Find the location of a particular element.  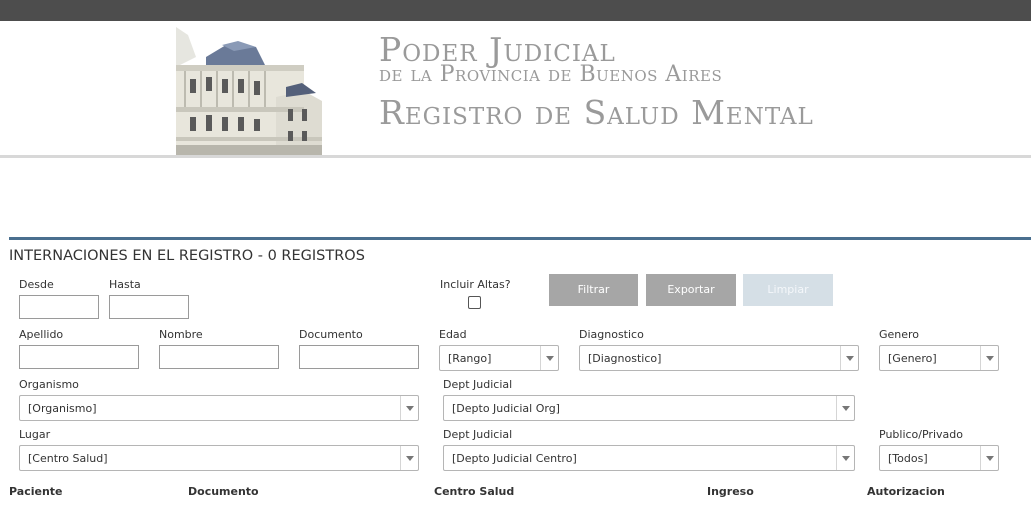

dept-judicial-centro-select: [Depto Judicial Centro] is located at coordinates (649, 458).